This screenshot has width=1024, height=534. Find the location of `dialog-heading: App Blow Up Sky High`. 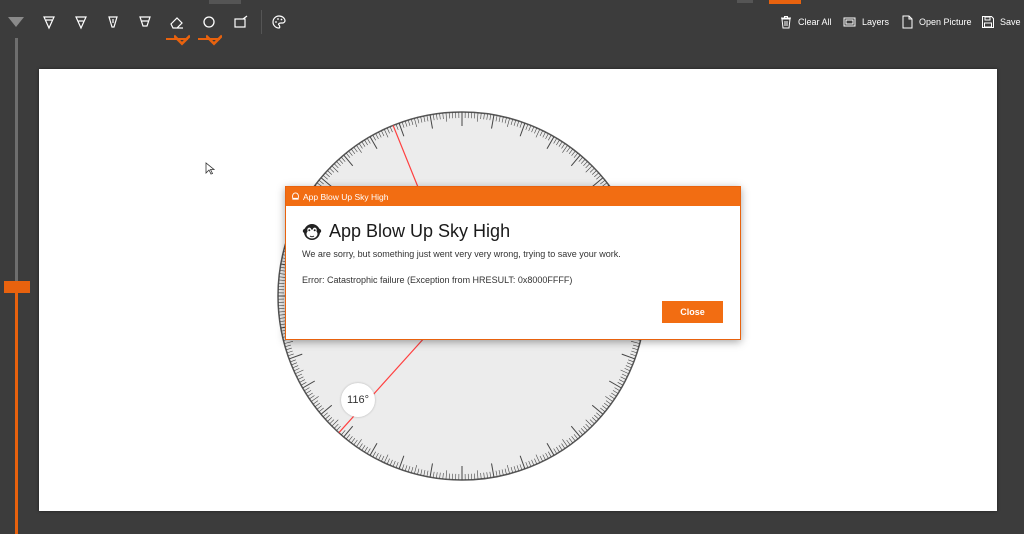

dialog-heading: App Blow Up Sky High is located at coordinates (406, 231).